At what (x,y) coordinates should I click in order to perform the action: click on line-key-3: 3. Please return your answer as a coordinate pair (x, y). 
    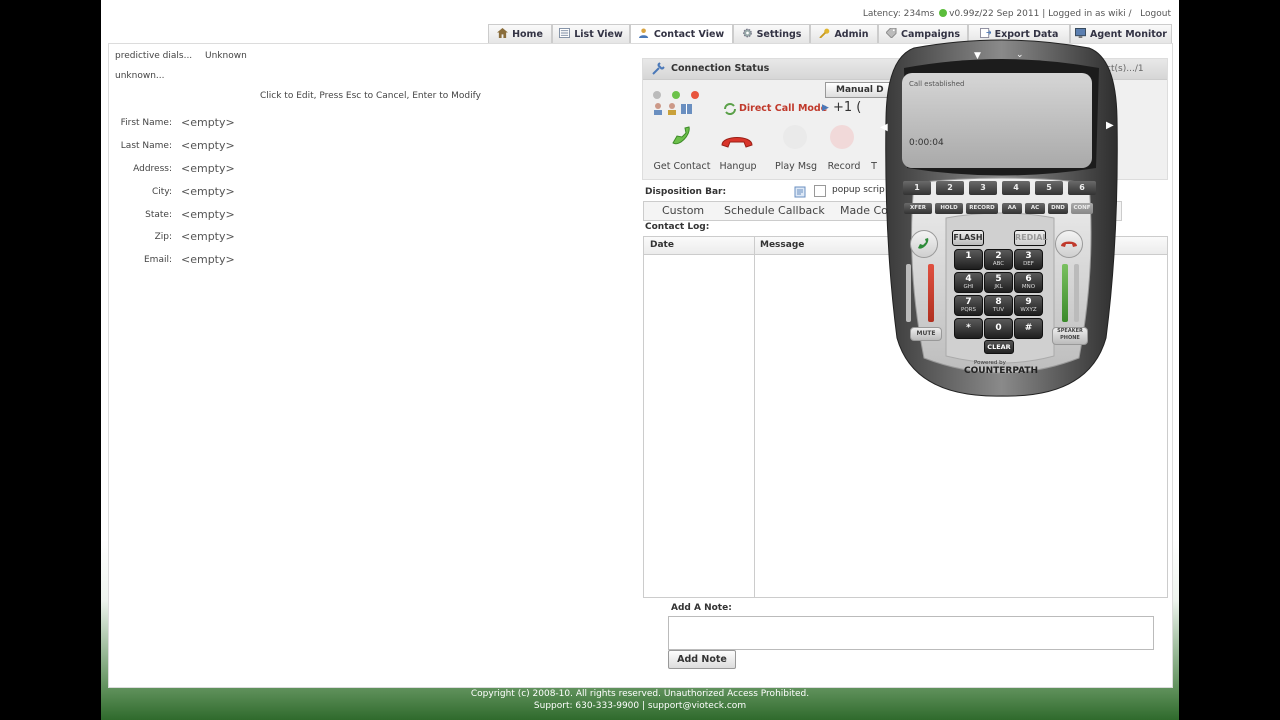
    Looking at the image, I should click on (983, 188).